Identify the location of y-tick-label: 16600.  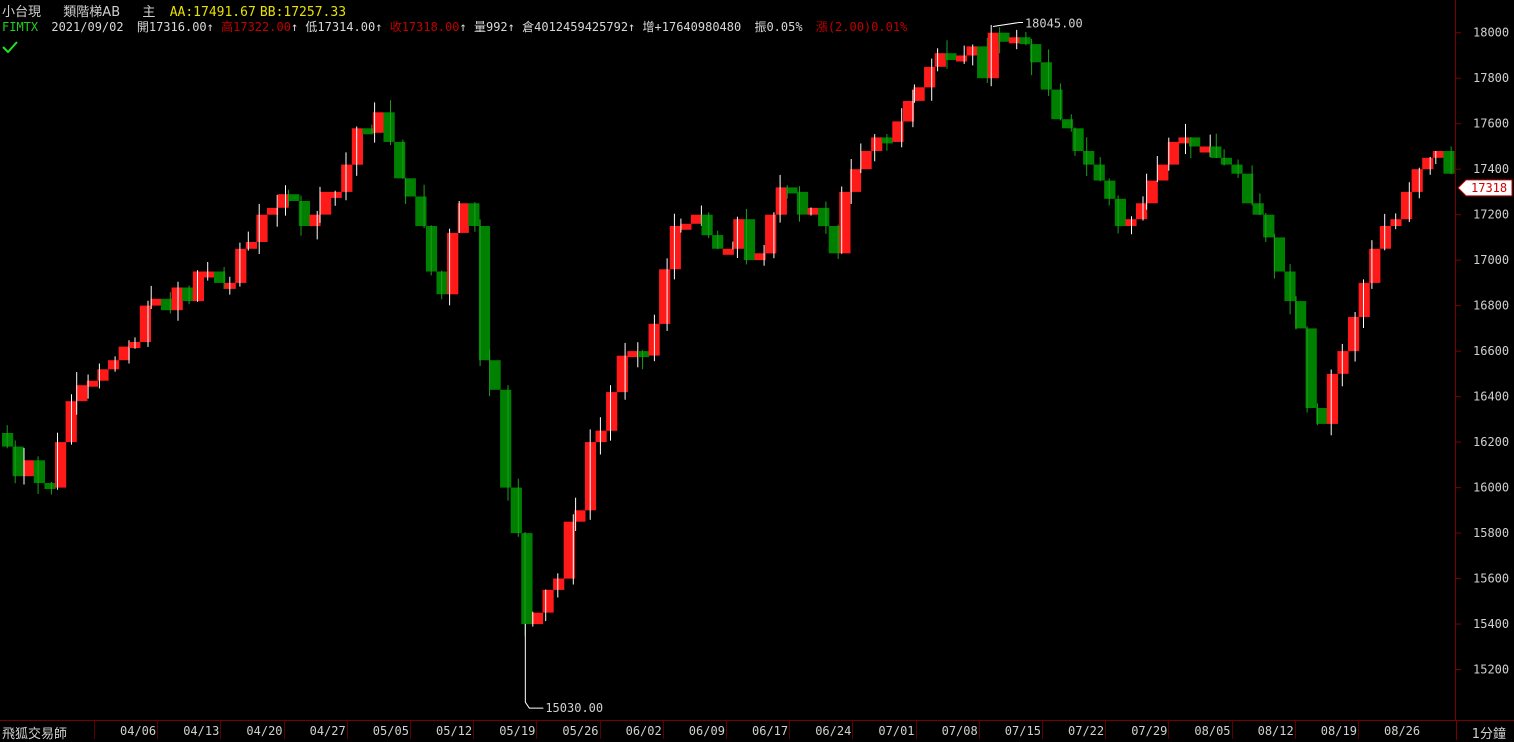
(1491, 351).